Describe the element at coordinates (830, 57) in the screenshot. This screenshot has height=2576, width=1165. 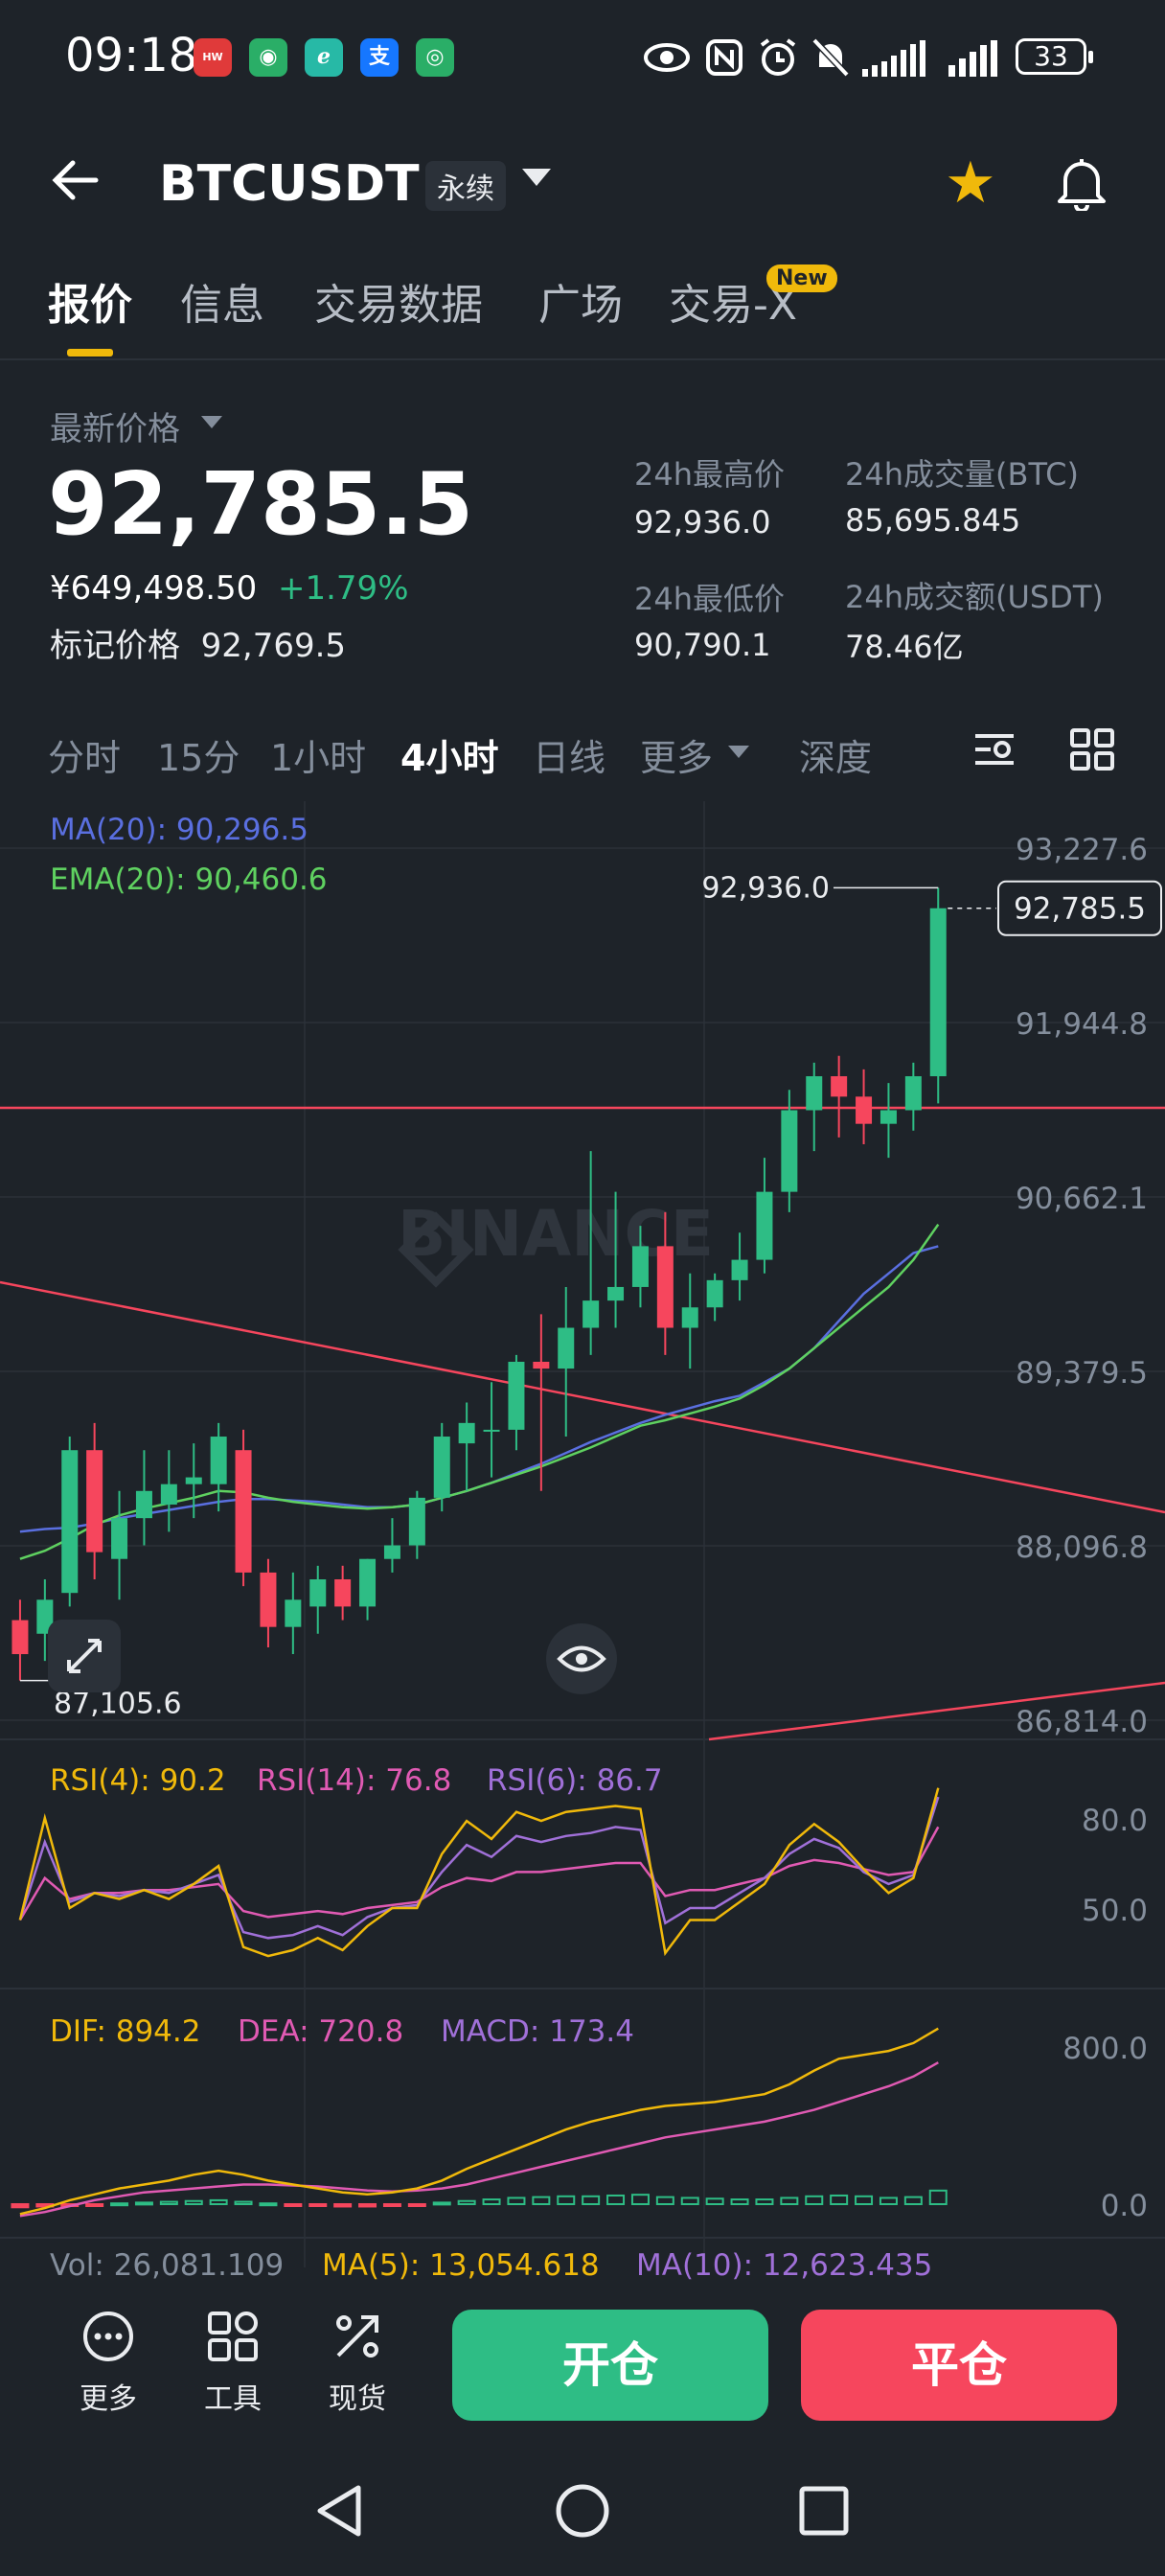
I see `mute-icon` at that location.